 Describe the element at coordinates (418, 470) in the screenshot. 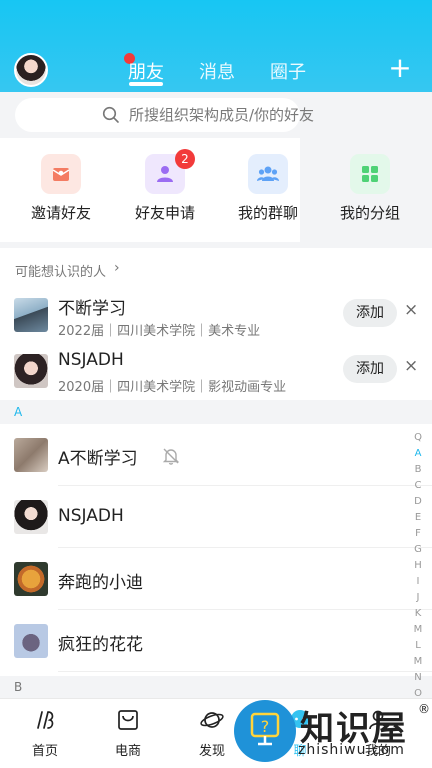

I see `index-letter: B` at that location.